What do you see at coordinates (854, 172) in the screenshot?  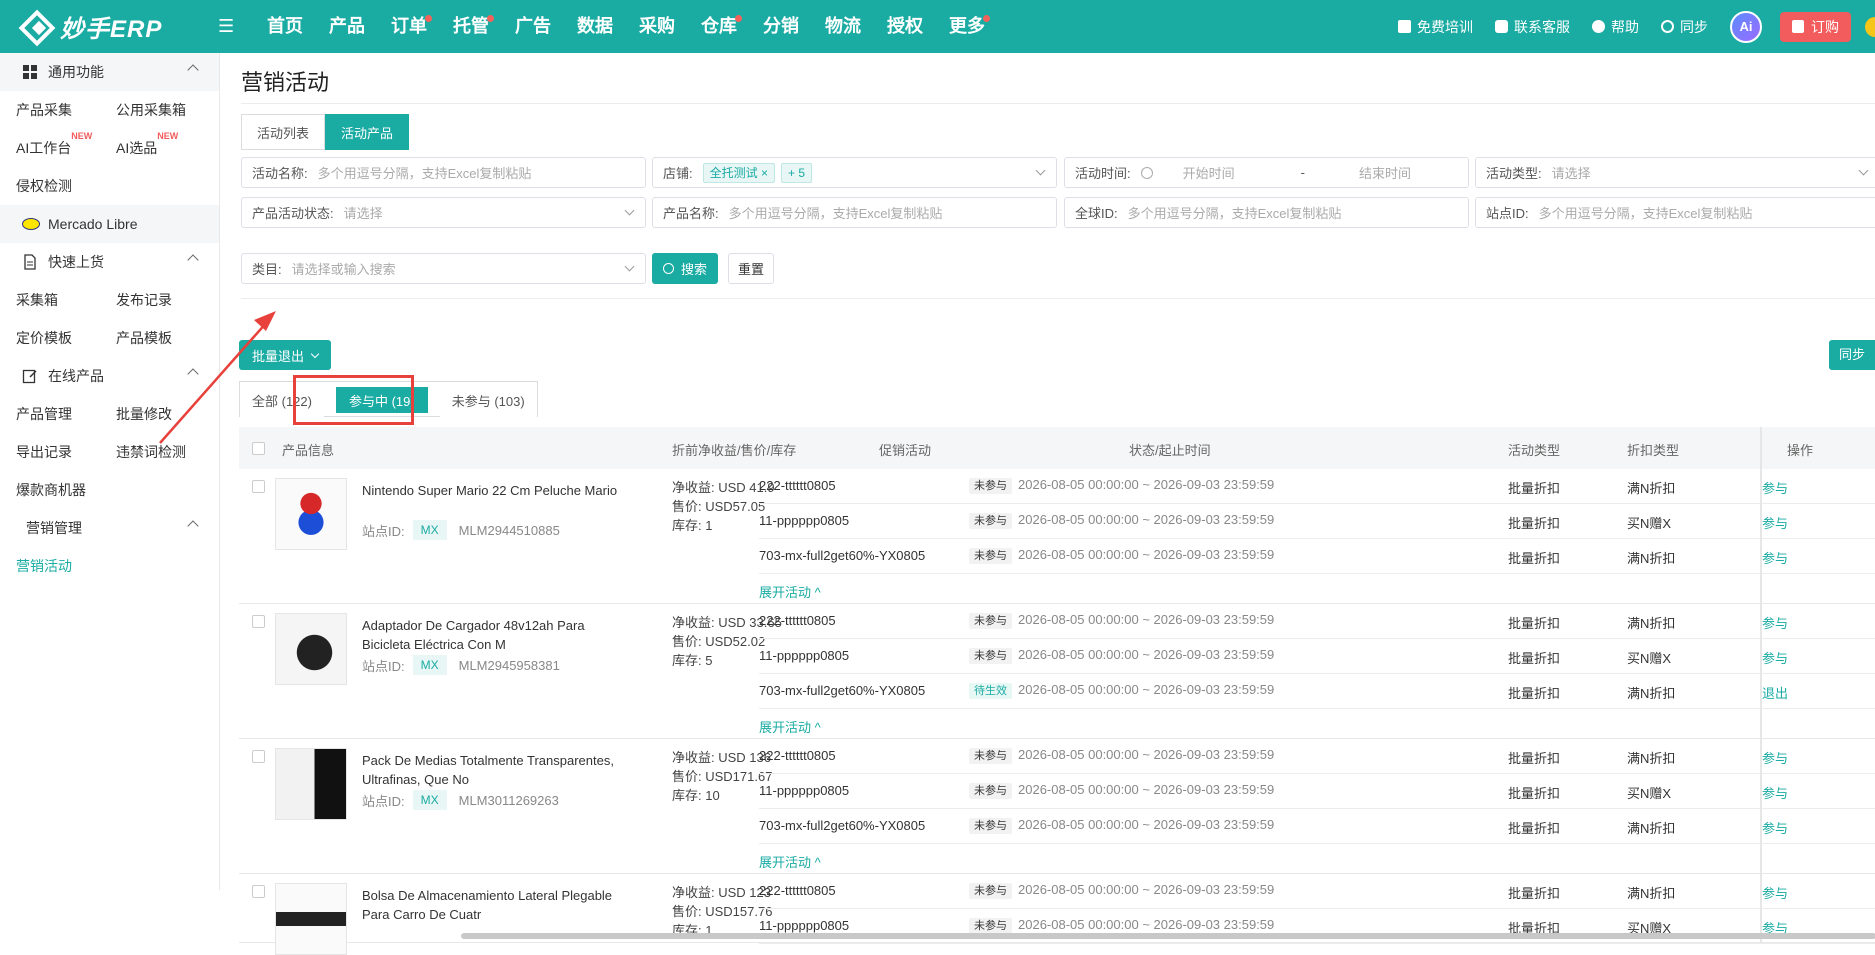 I see `shop-select: 店铺: 全托测试 × + 5` at bounding box center [854, 172].